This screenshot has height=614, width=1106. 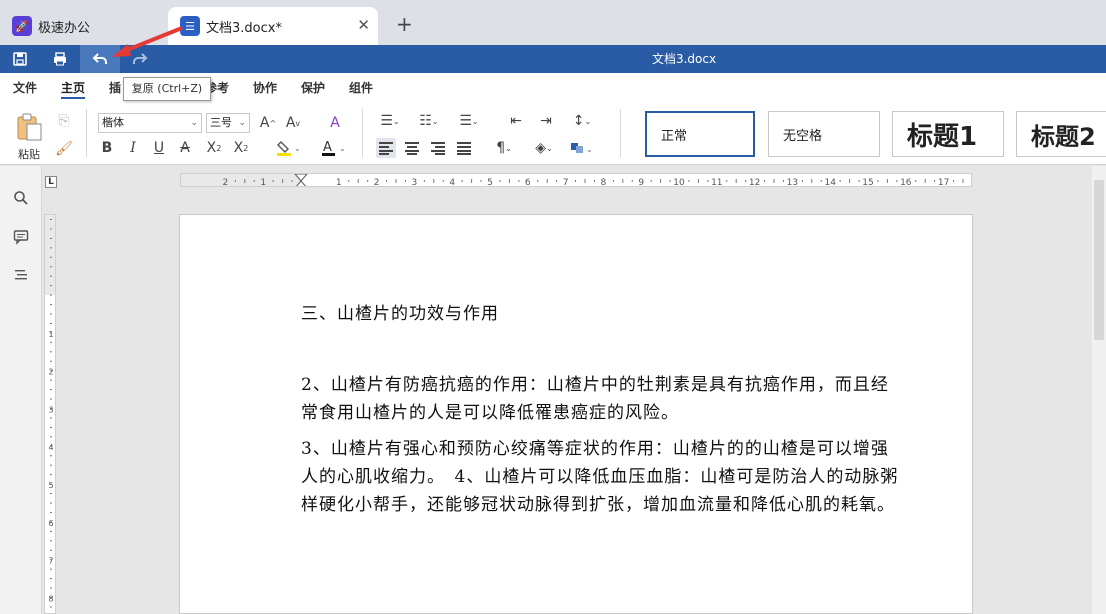 What do you see at coordinates (1099, 260) in the screenshot?
I see `scrollbar-thumb` at bounding box center [1099, 260].